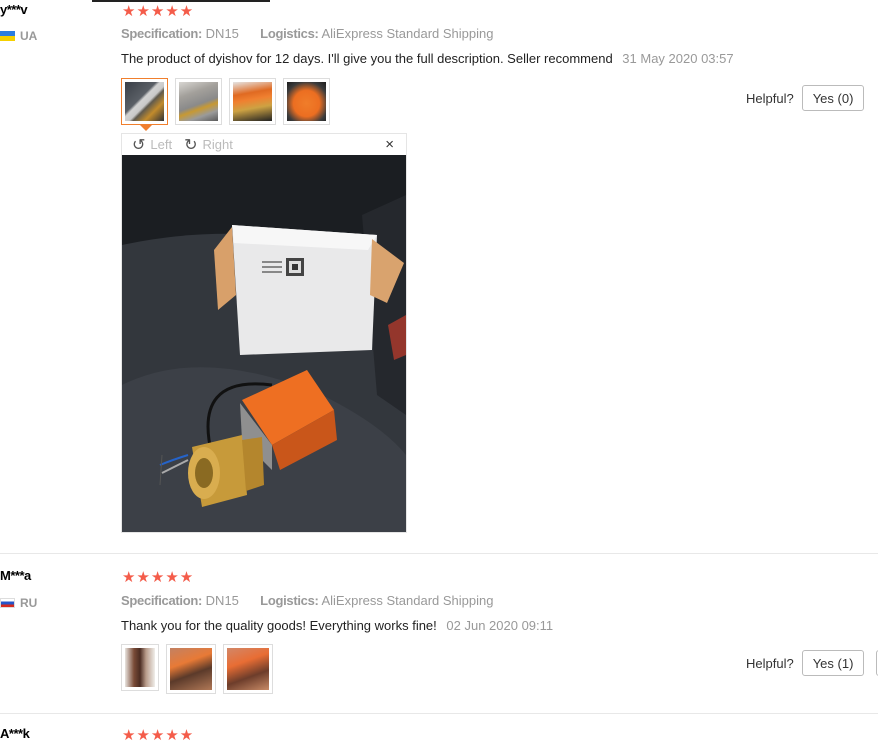 The width and height of the screenshot is (878, 754). What do you see at coordinates (439, 733) in the screenshot?
I see `review-item: A***k ★★★★★` at bounding box center [439, 733].